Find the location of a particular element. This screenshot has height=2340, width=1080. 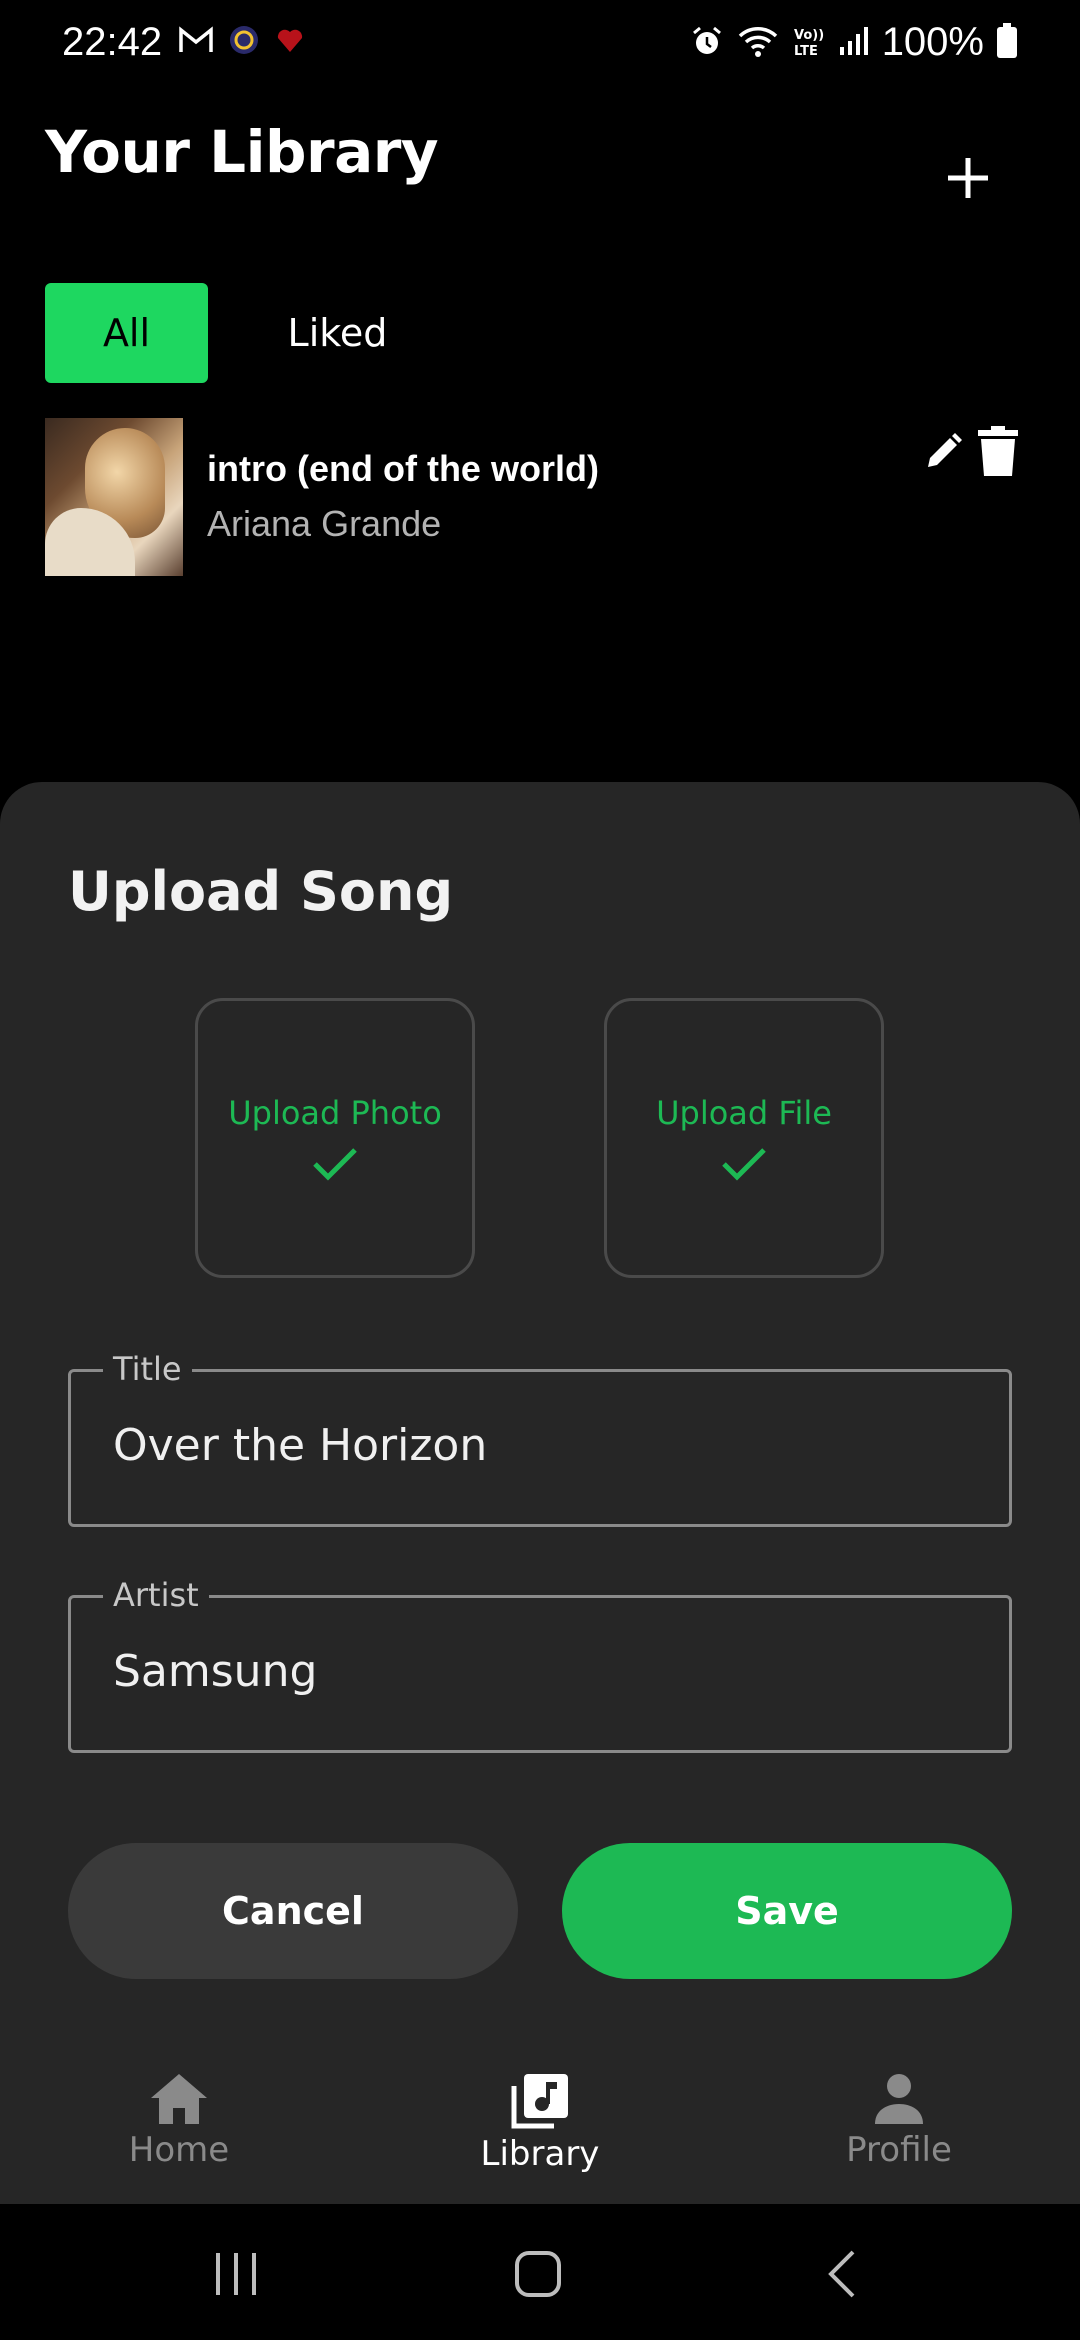

battery-percent: 100% is located at coordinates (932, 42).